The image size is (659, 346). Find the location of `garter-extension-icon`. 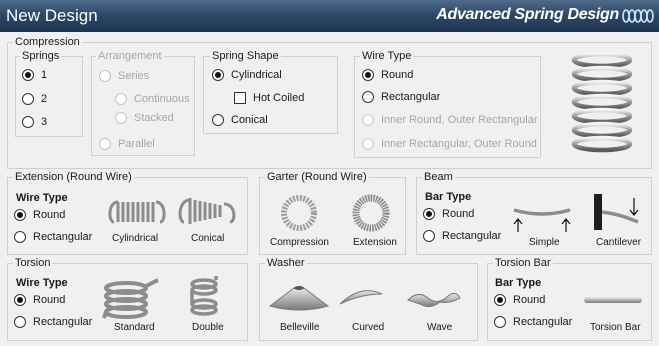

garter-extension-icon is located at coordinates (371, 213).